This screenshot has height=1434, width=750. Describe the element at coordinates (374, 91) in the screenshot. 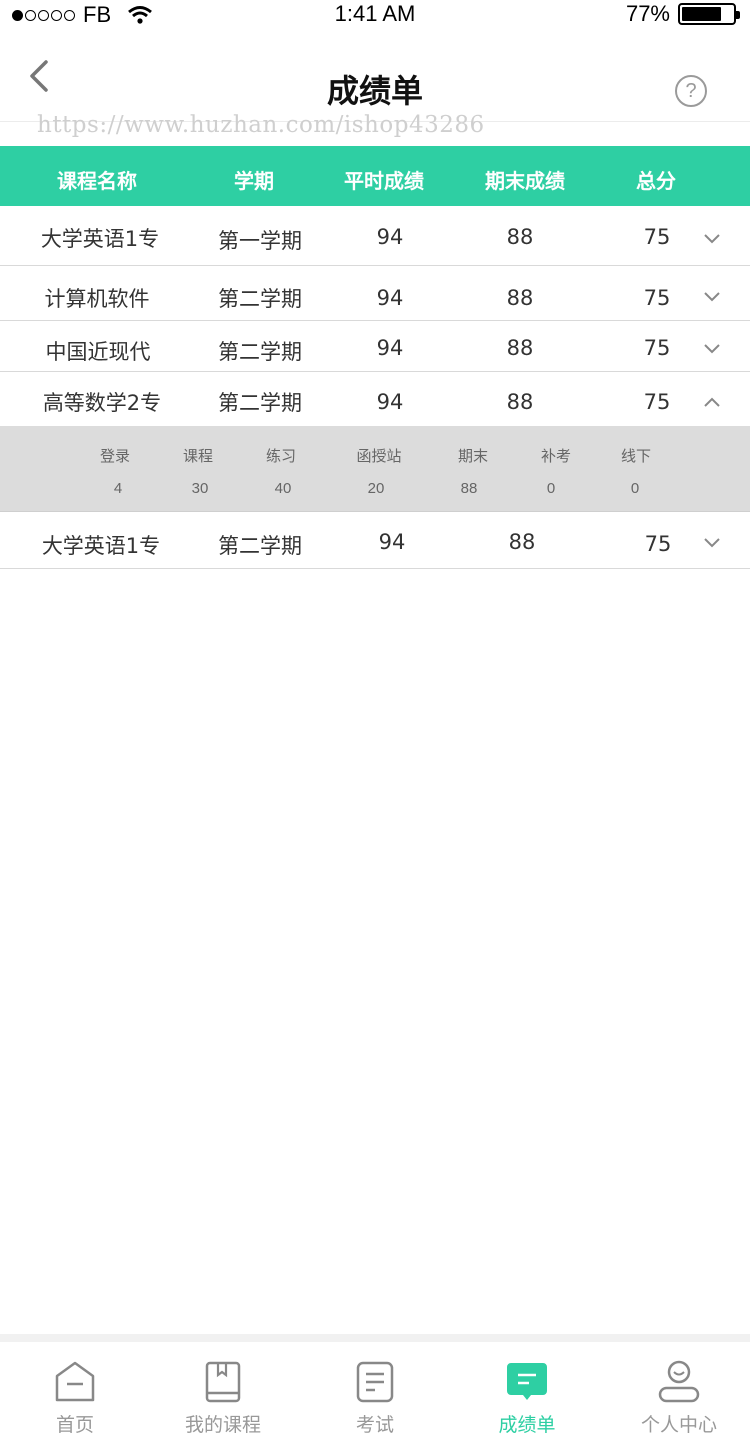

I see `page-title: 成绩单` at that location.